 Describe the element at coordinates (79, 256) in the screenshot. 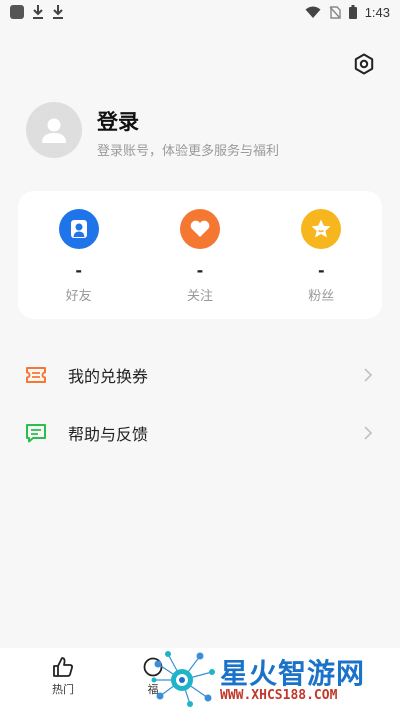

I see `stat-friends: - 好友` at that location.